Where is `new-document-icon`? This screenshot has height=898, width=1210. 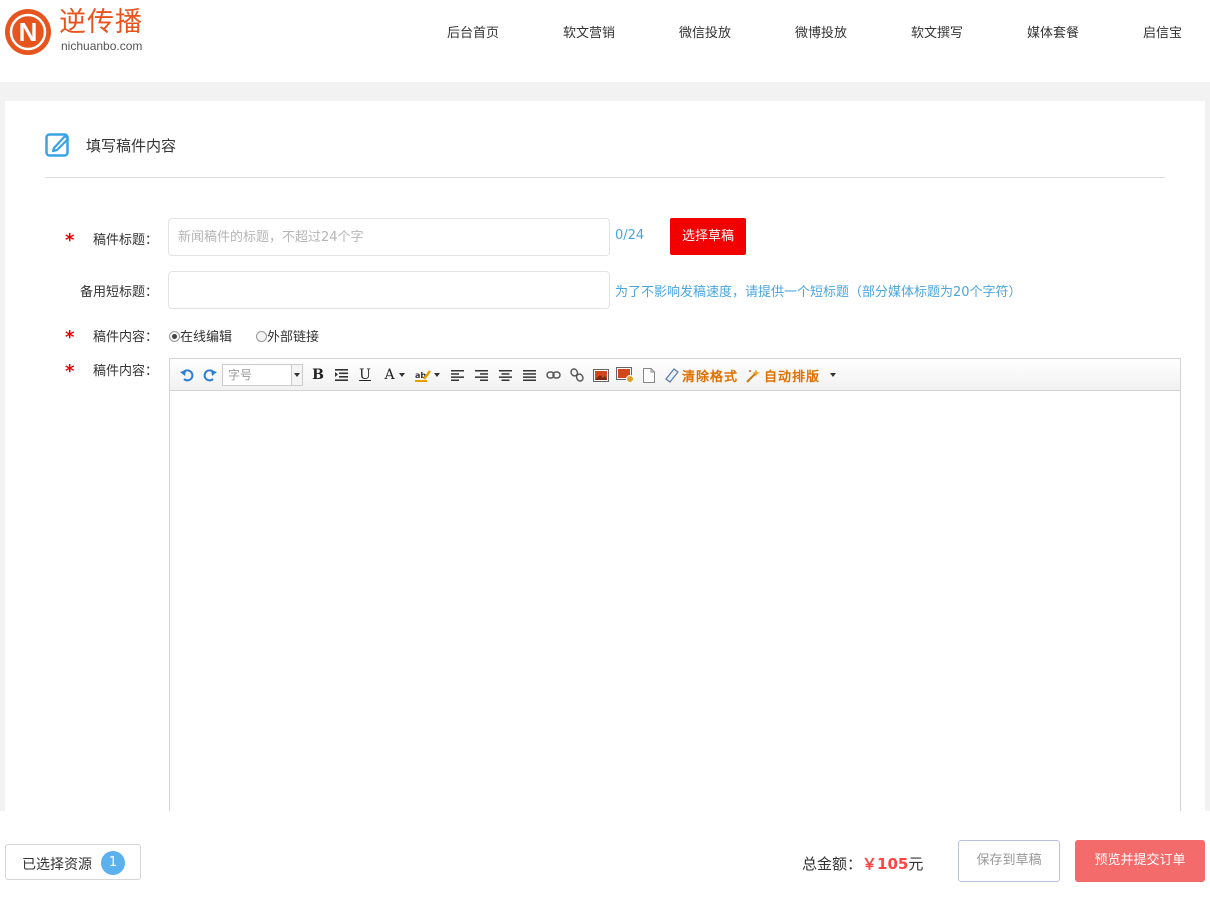
new-document-icon is located at coordinates (649, 375).